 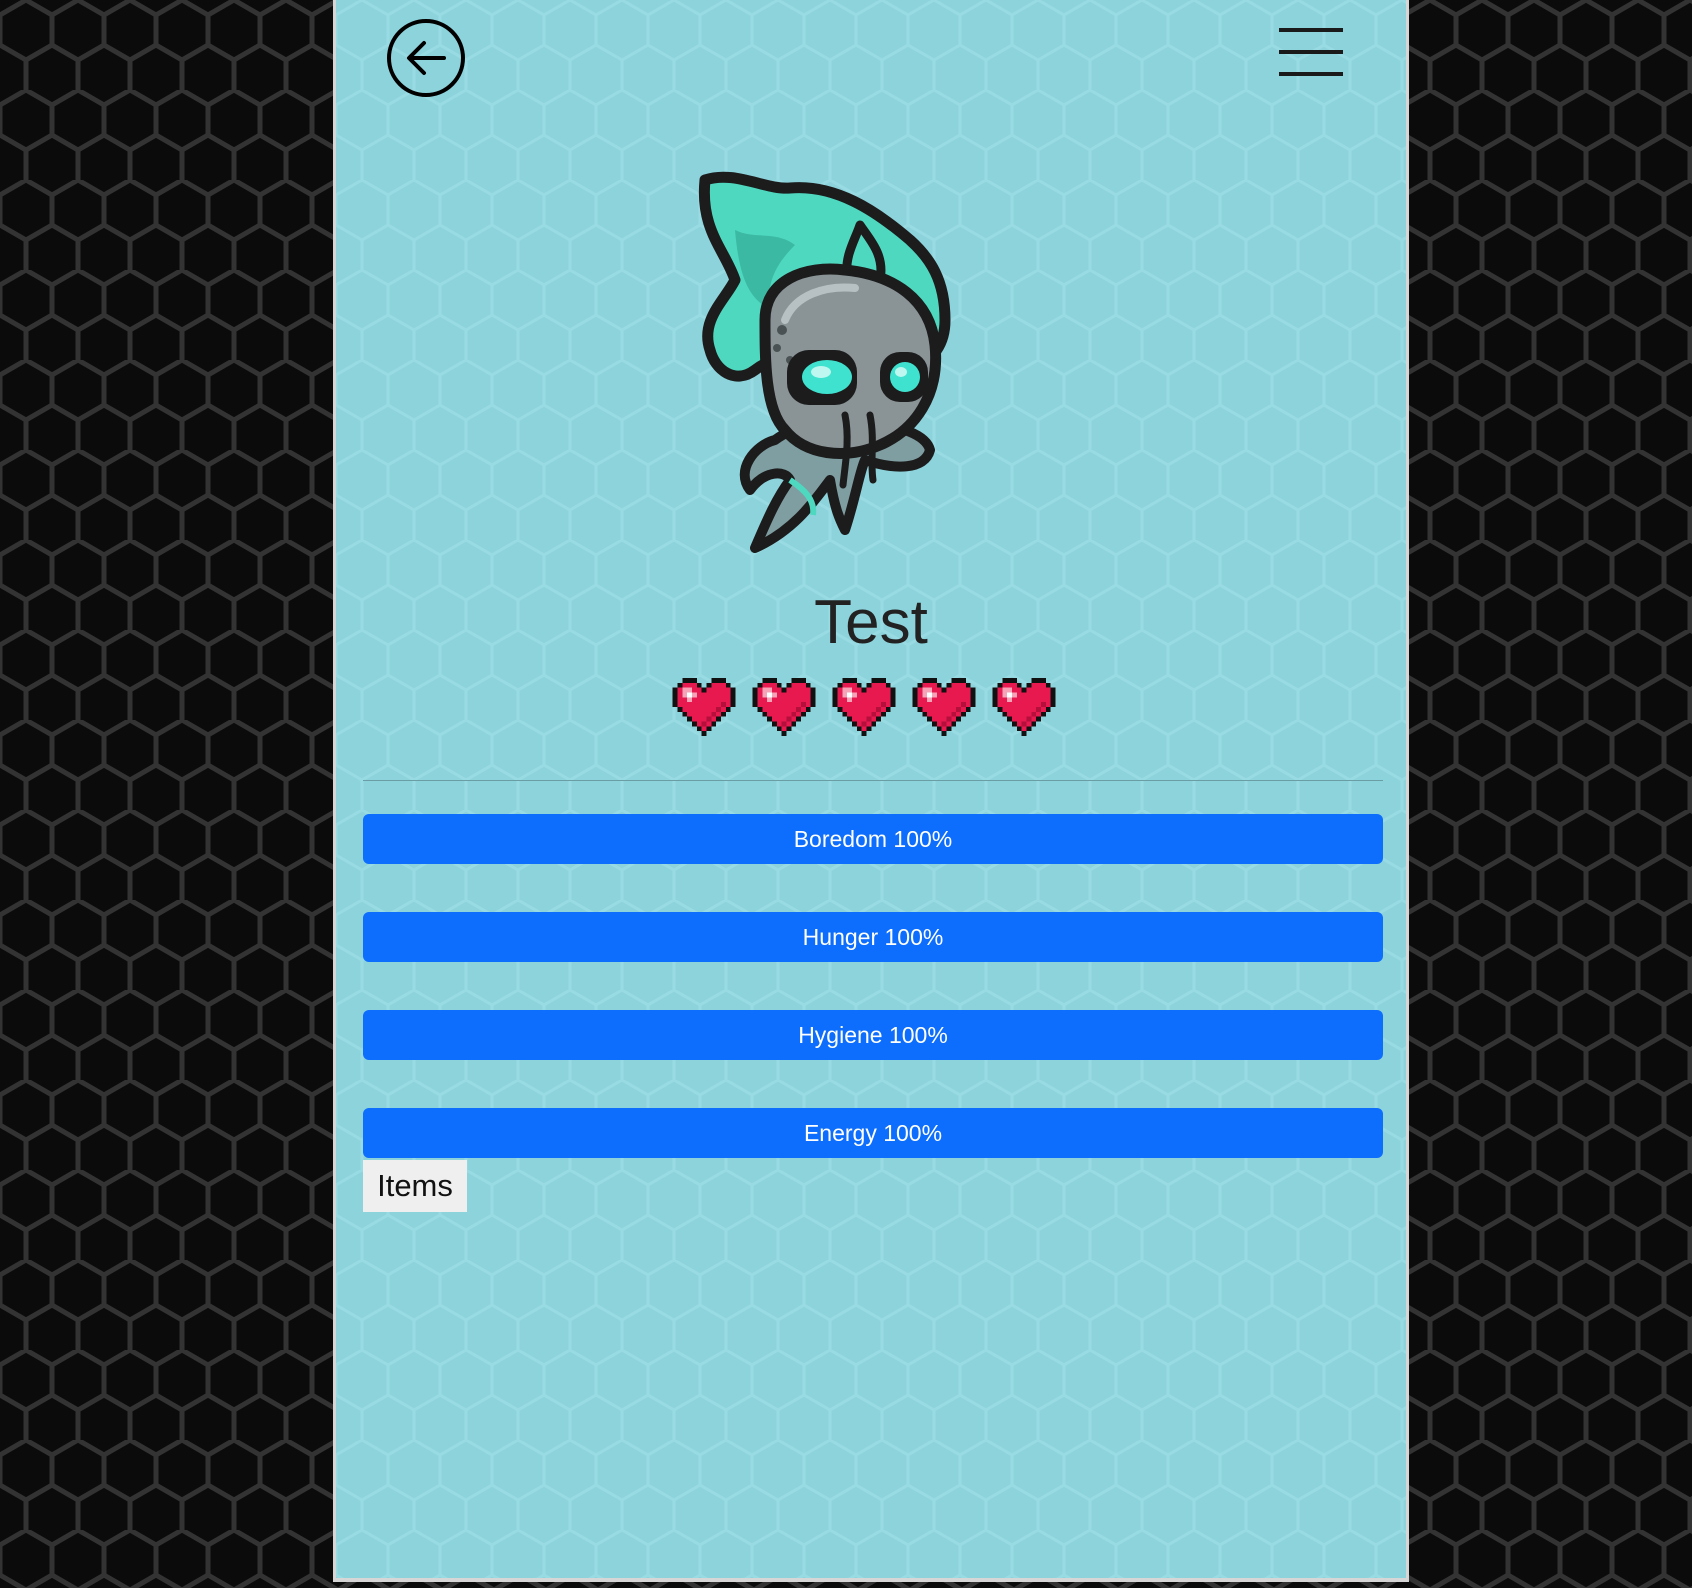 I want to click on energy-progress-bar: Energy 100%, so click(x=873, y=1133).